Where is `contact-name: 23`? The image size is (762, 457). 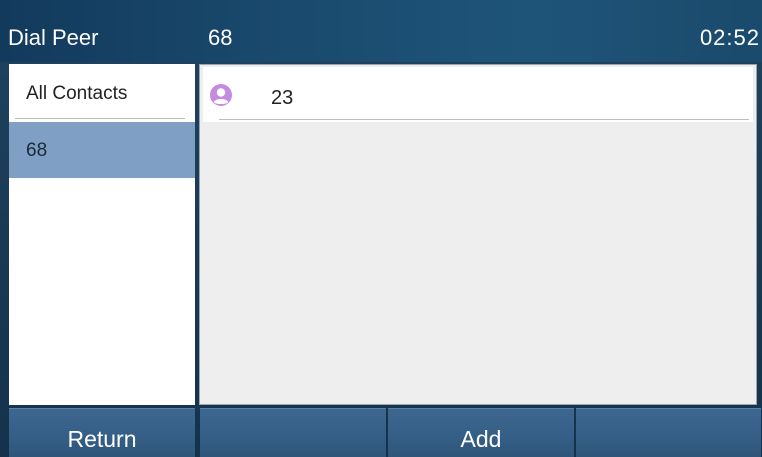 contact-name: 23 is located at coordinates (282, 98).